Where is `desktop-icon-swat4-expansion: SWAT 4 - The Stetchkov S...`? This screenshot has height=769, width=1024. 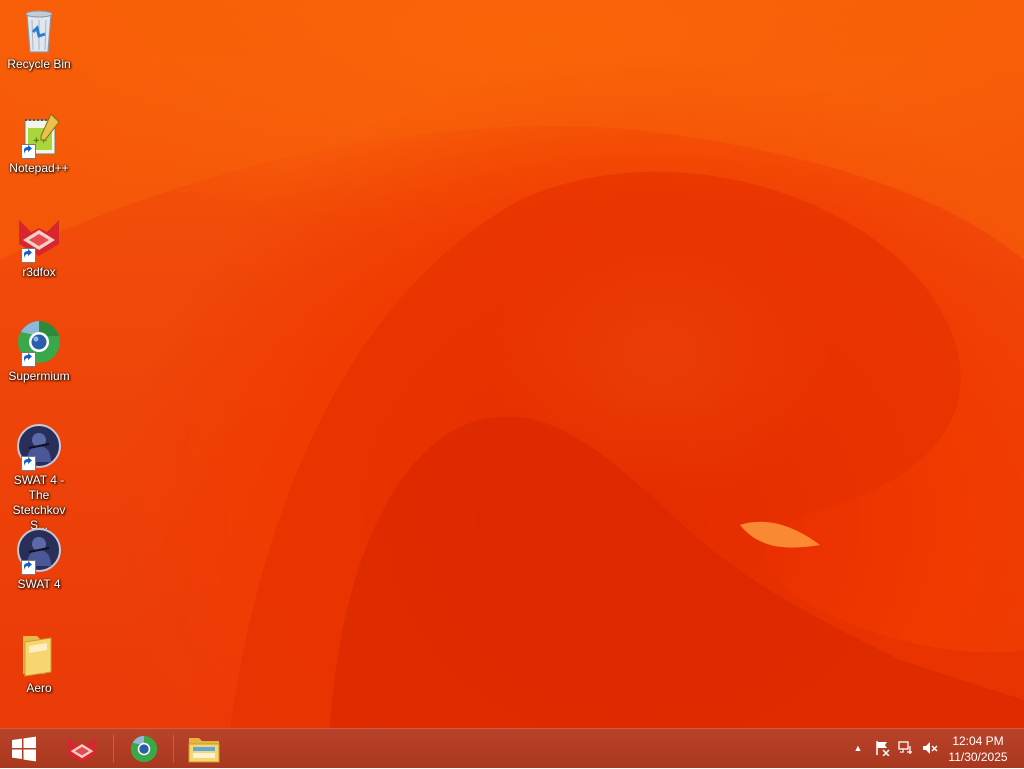
desktop-icon-swat4-expansion: SWAT 4 - The Stetchkov S... is located at coordinates (39, 474).